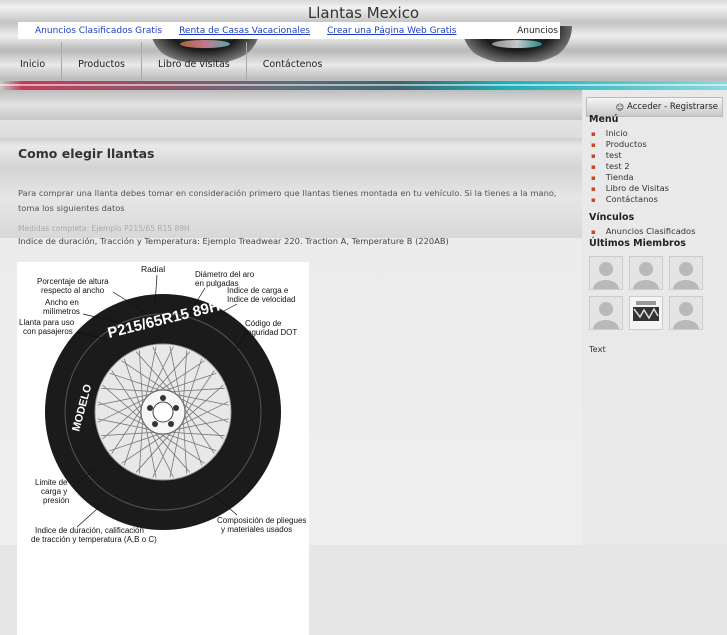  What do you see at coordinates (612, 217) in the screenshot?
I see `links-title: Vínculos` at bounding box center [612, 217].